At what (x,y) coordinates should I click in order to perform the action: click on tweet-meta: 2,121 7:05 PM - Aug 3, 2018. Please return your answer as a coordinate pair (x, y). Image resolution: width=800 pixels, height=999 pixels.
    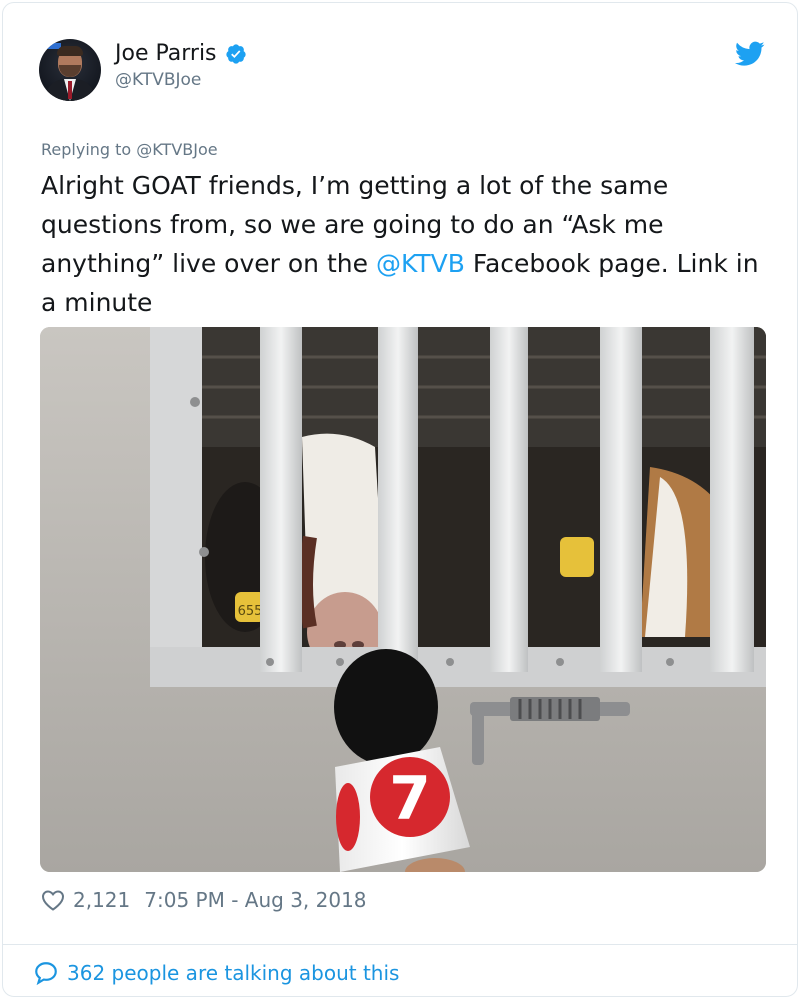
    Looking at the image, I should click on (204, 900).